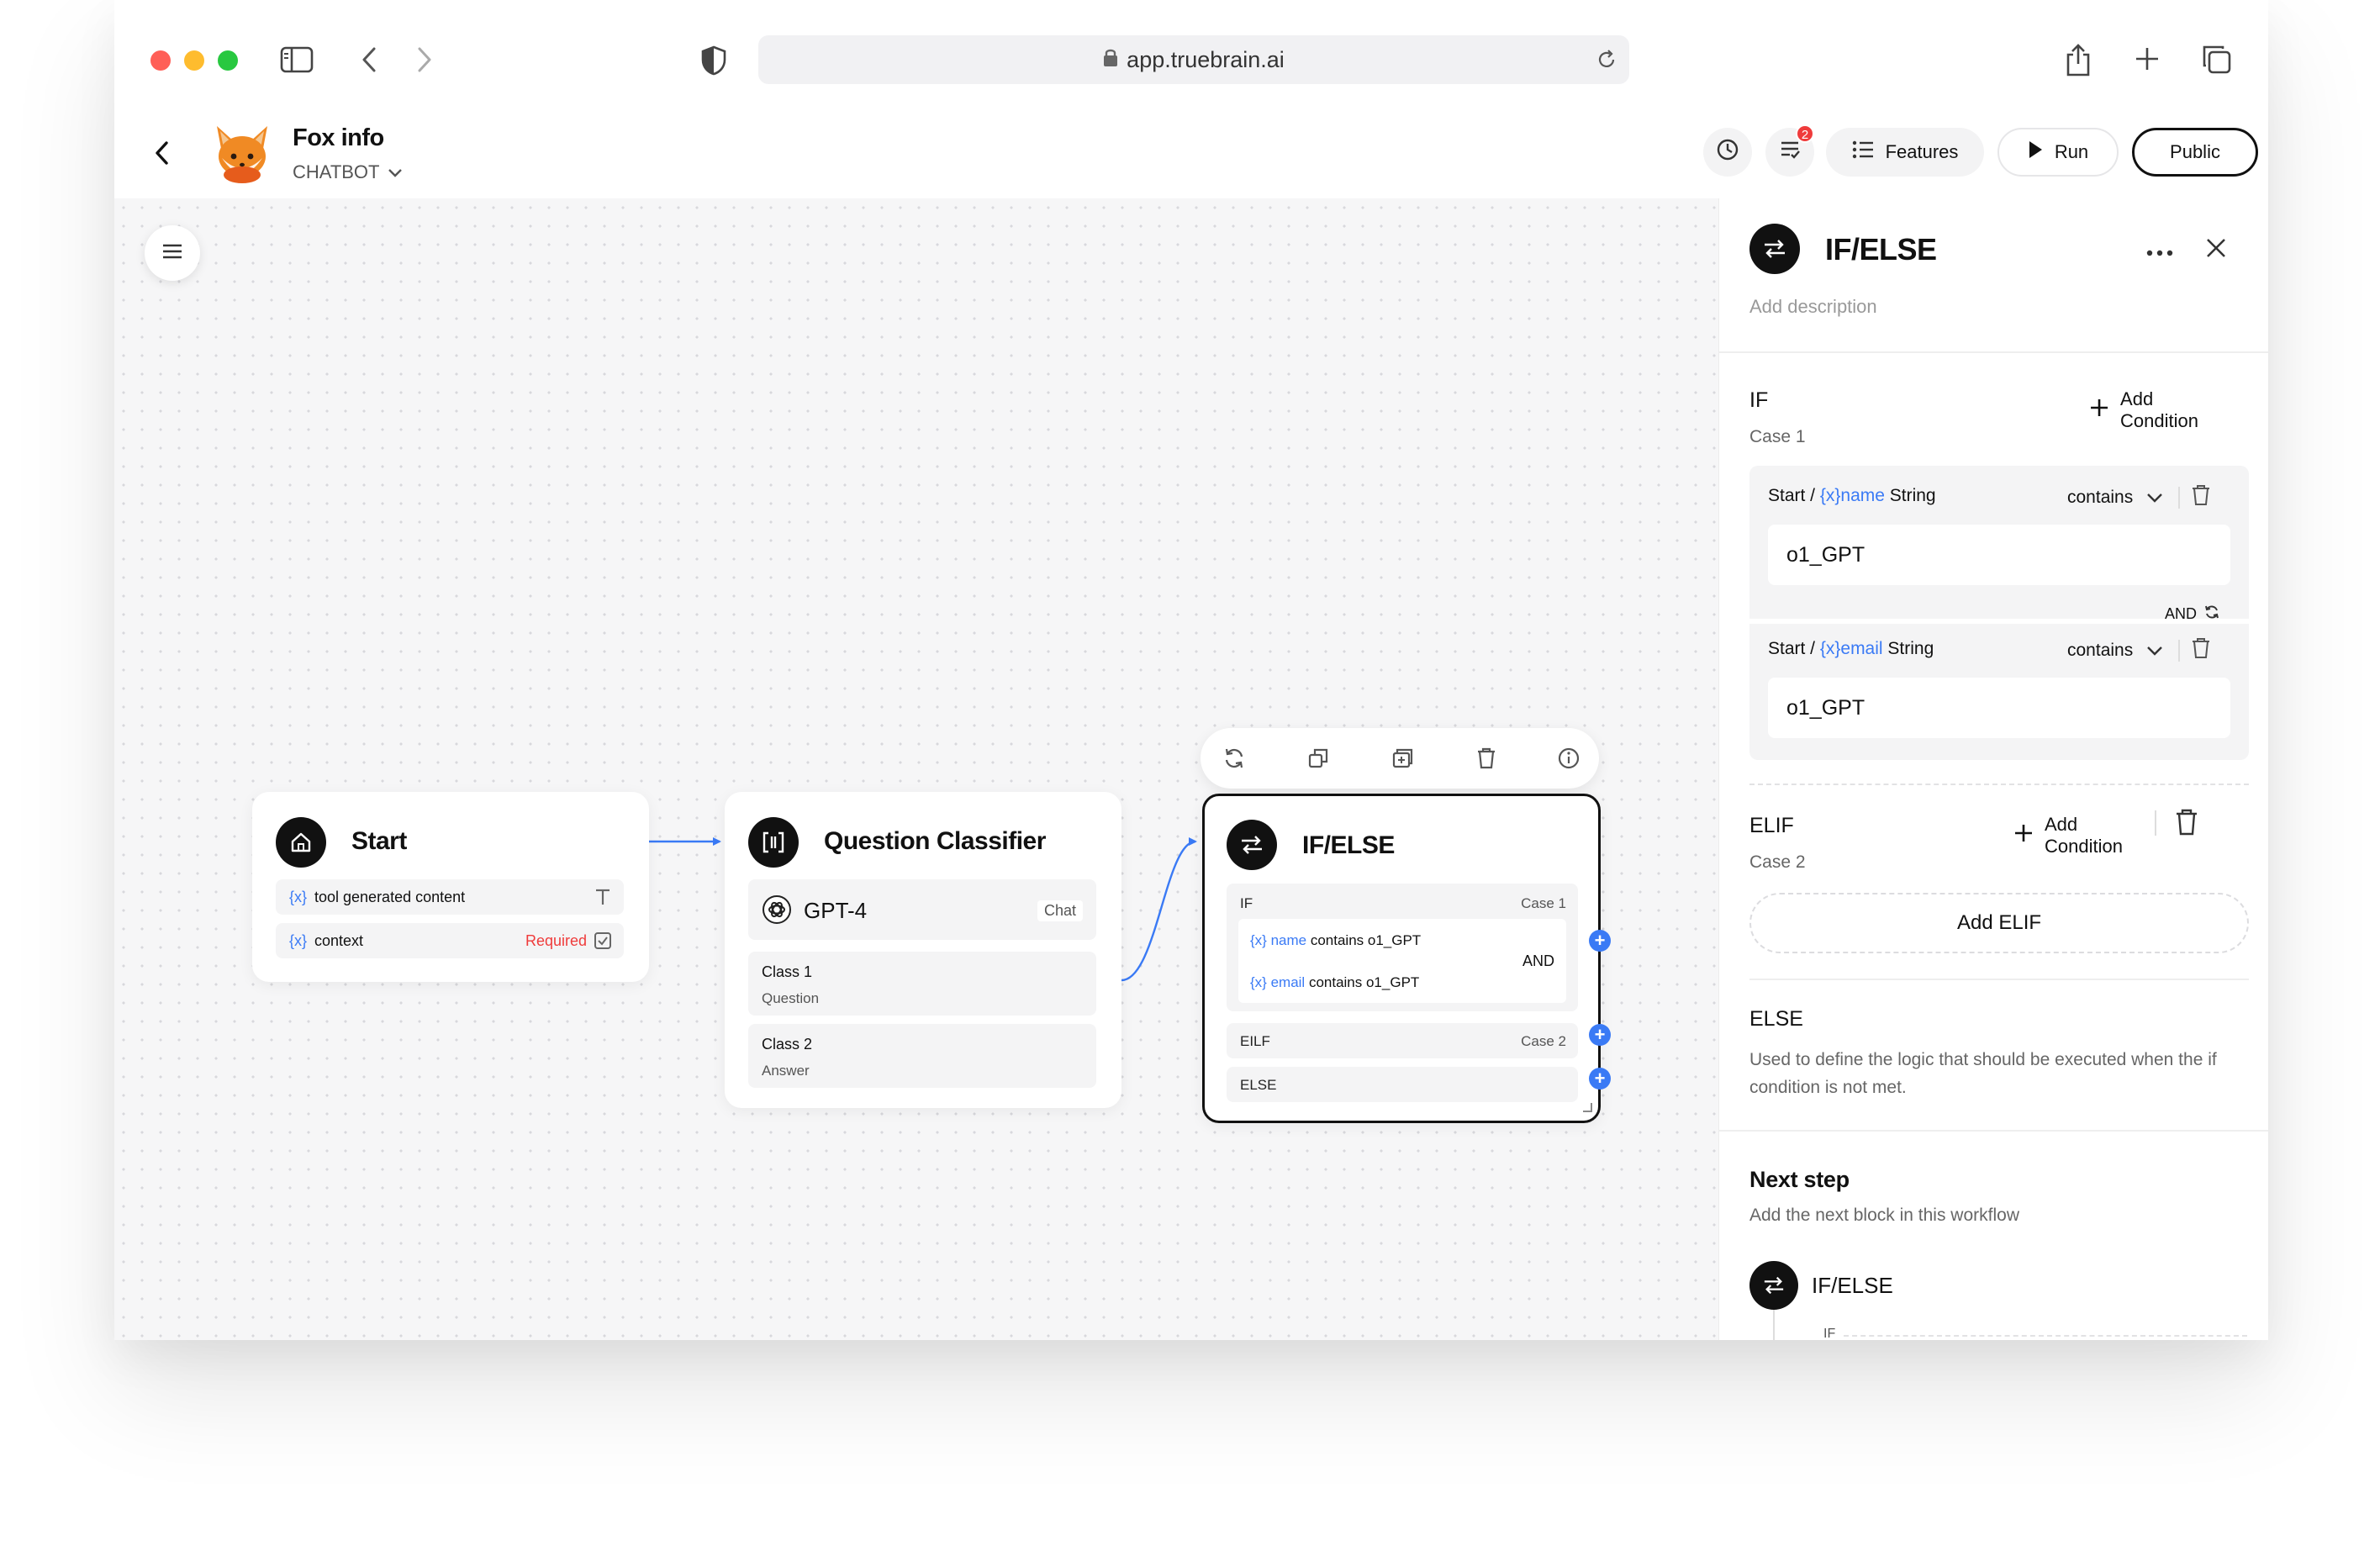  Describe the element at coordinates (1794, 648) in the screenshot. I see `condition-source-node: Start /` at that location.